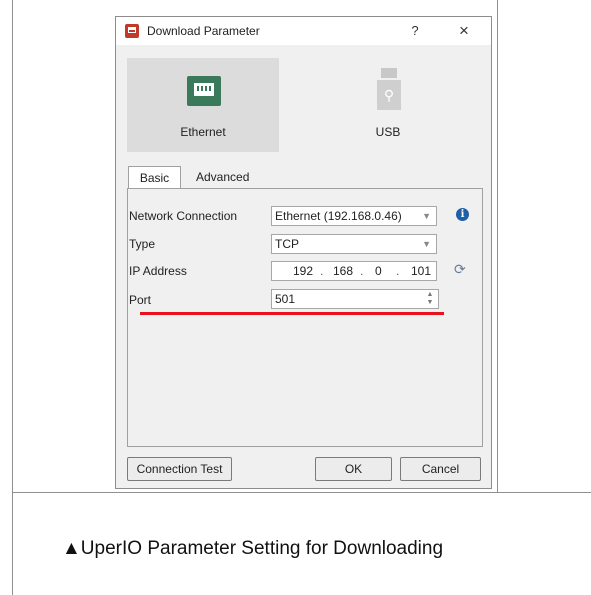 The image size is (591, 595). I want to click on connection-test-button: Connection Test, so click(179, 469).